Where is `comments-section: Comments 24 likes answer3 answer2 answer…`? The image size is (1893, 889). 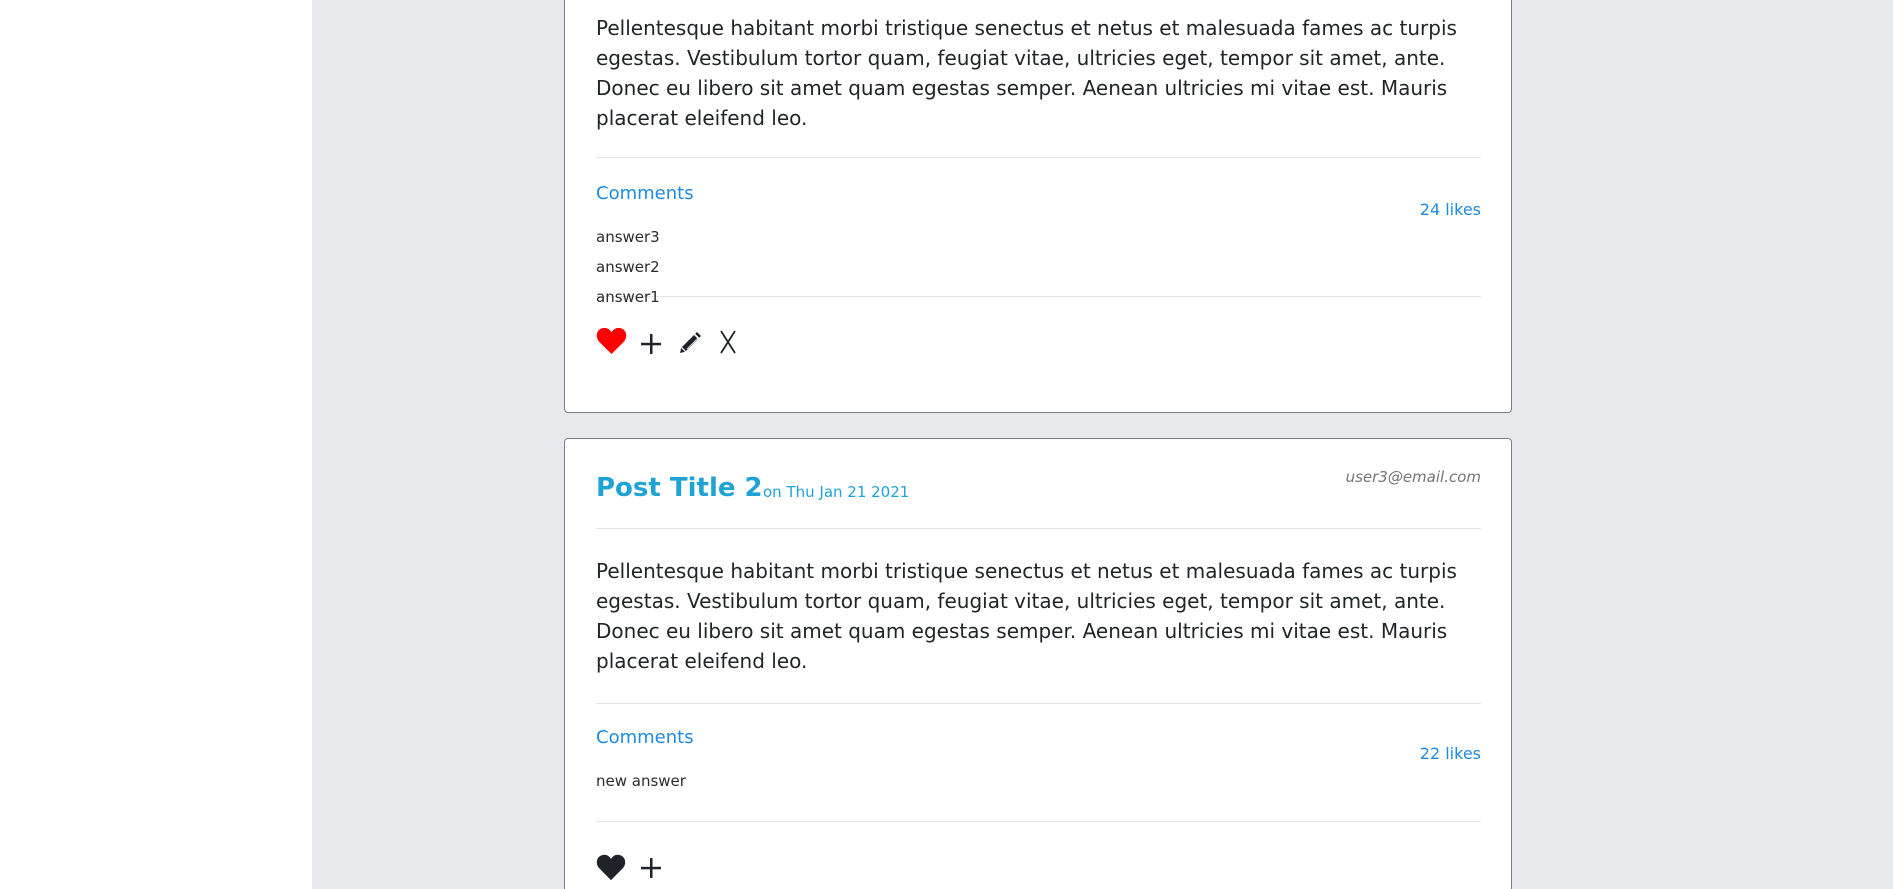 comments-section: Comments 24 likes answer3 answer2 answer… is located at coordinates (1038, 232).